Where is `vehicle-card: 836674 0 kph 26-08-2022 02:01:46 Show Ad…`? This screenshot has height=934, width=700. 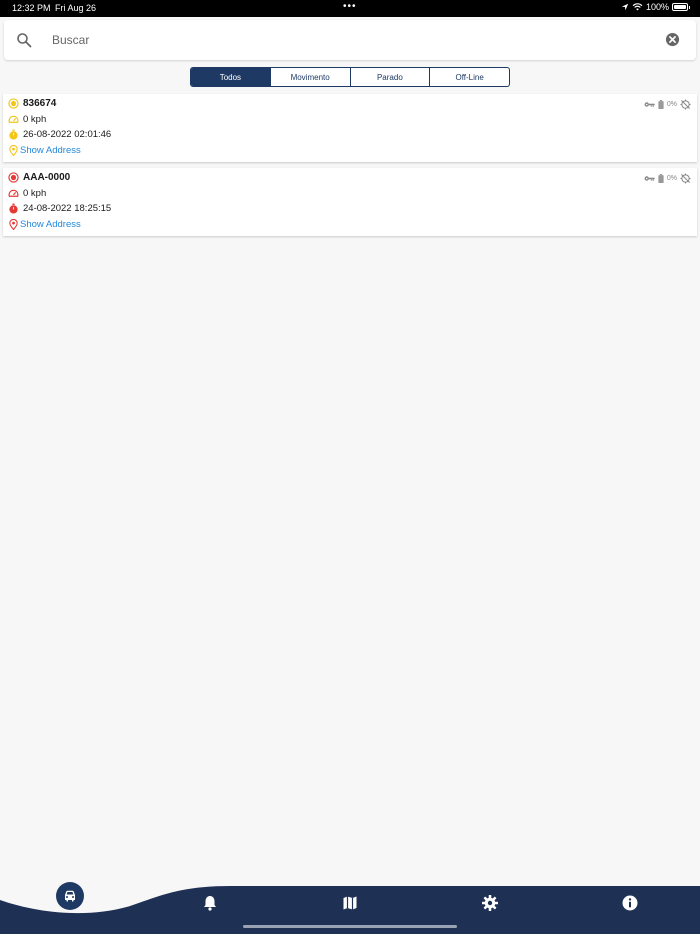 vehicle-card: 836674 0 kph 26-08-2022 02:01:46 Show Ad… is located at coordinates (350, 128).